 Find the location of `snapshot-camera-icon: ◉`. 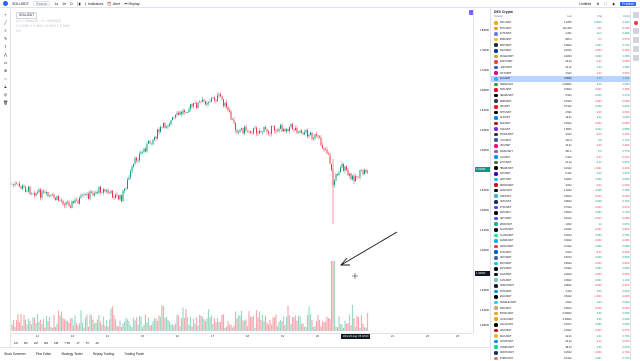

snapshot-camera-icon: ◉ is located at coordinates (613, 4).